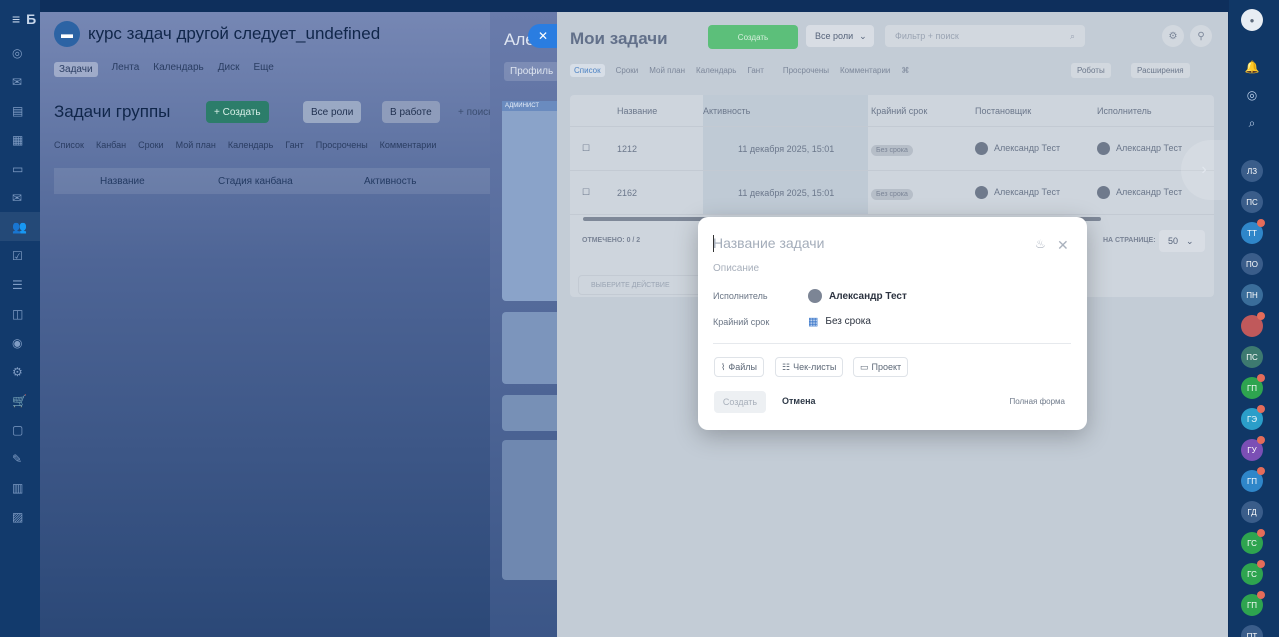 The height and width of the screenshot is (637, 1279). I want to click on tab-feed: Лента, so click(126, 69).